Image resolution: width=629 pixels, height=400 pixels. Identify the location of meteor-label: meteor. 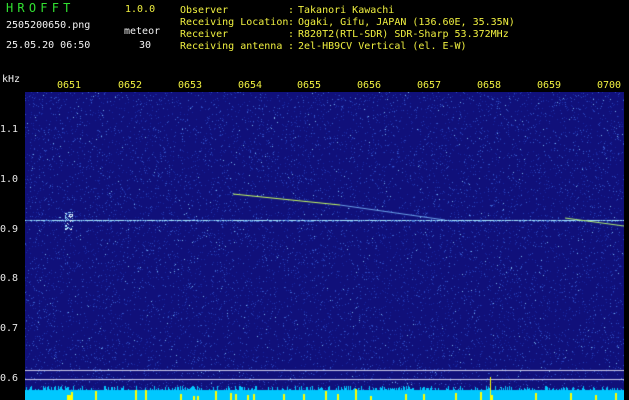
(142, 31).